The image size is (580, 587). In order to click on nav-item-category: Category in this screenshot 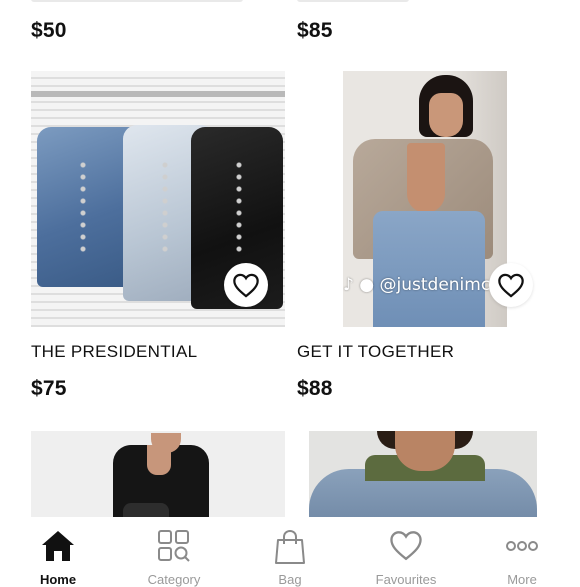, I will do `click(174, 552)`.